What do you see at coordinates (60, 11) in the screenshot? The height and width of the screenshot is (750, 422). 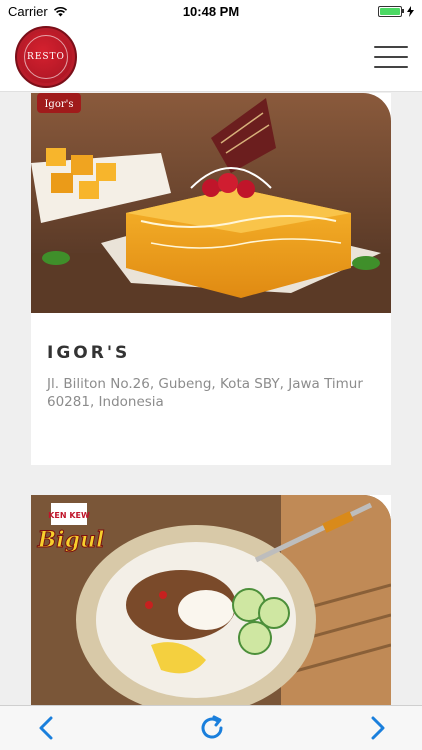 I see `wifi-icon` at bounding box center [60, 11].